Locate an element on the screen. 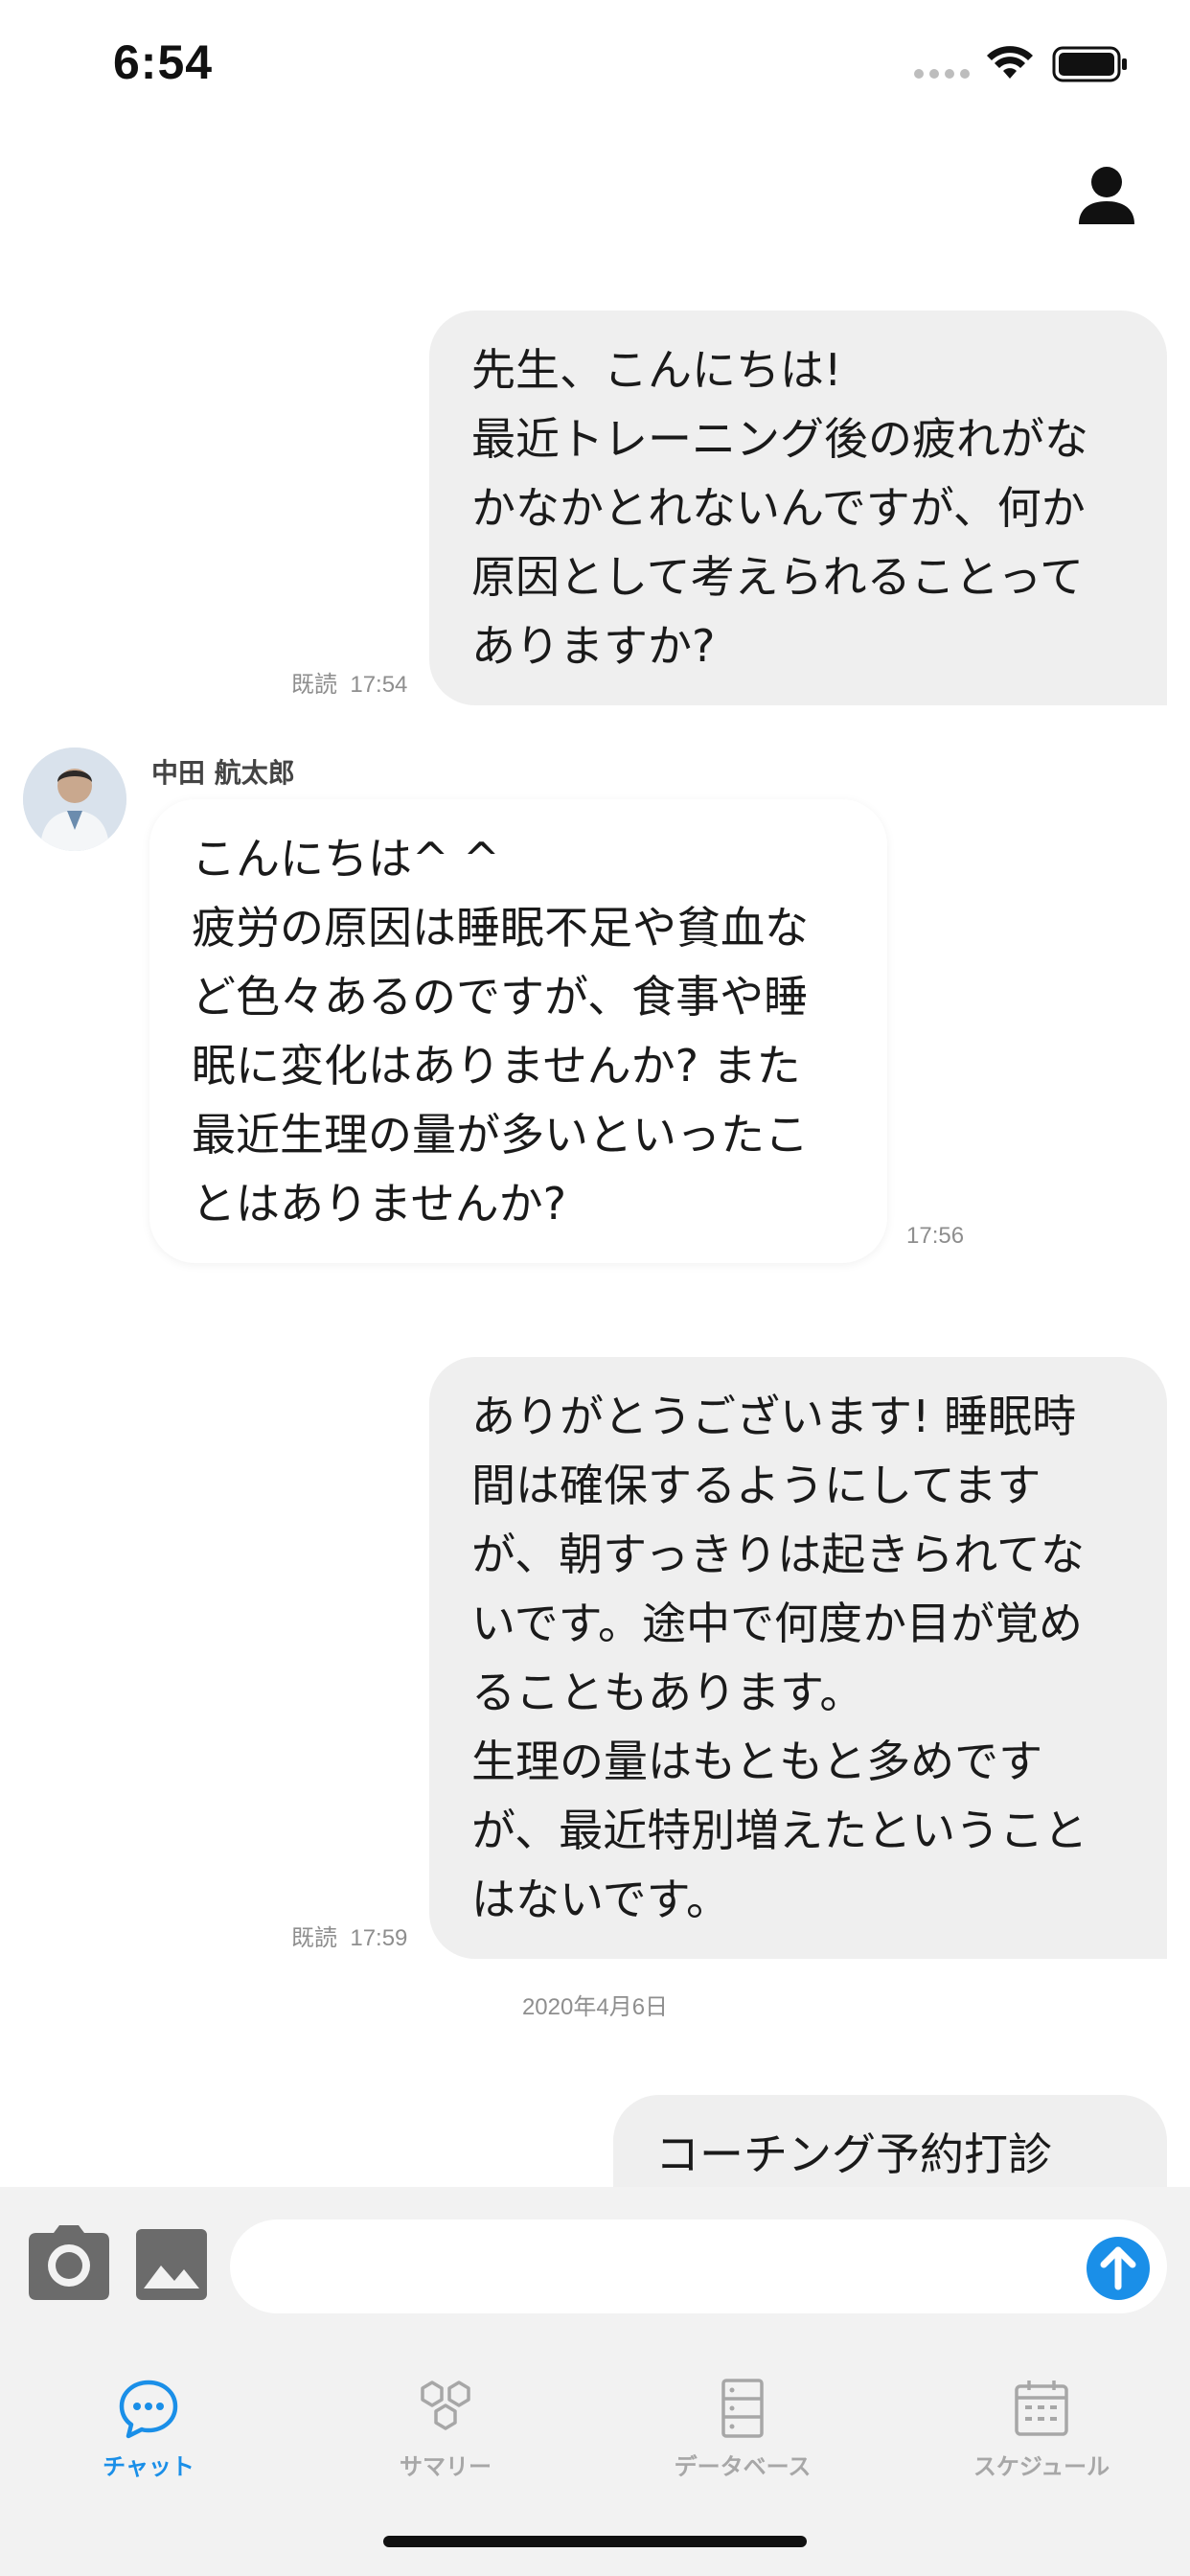 Image resolution: width=1190 pixels, height=2576 pixels. image-icon is located at coordinates (171, 2264).